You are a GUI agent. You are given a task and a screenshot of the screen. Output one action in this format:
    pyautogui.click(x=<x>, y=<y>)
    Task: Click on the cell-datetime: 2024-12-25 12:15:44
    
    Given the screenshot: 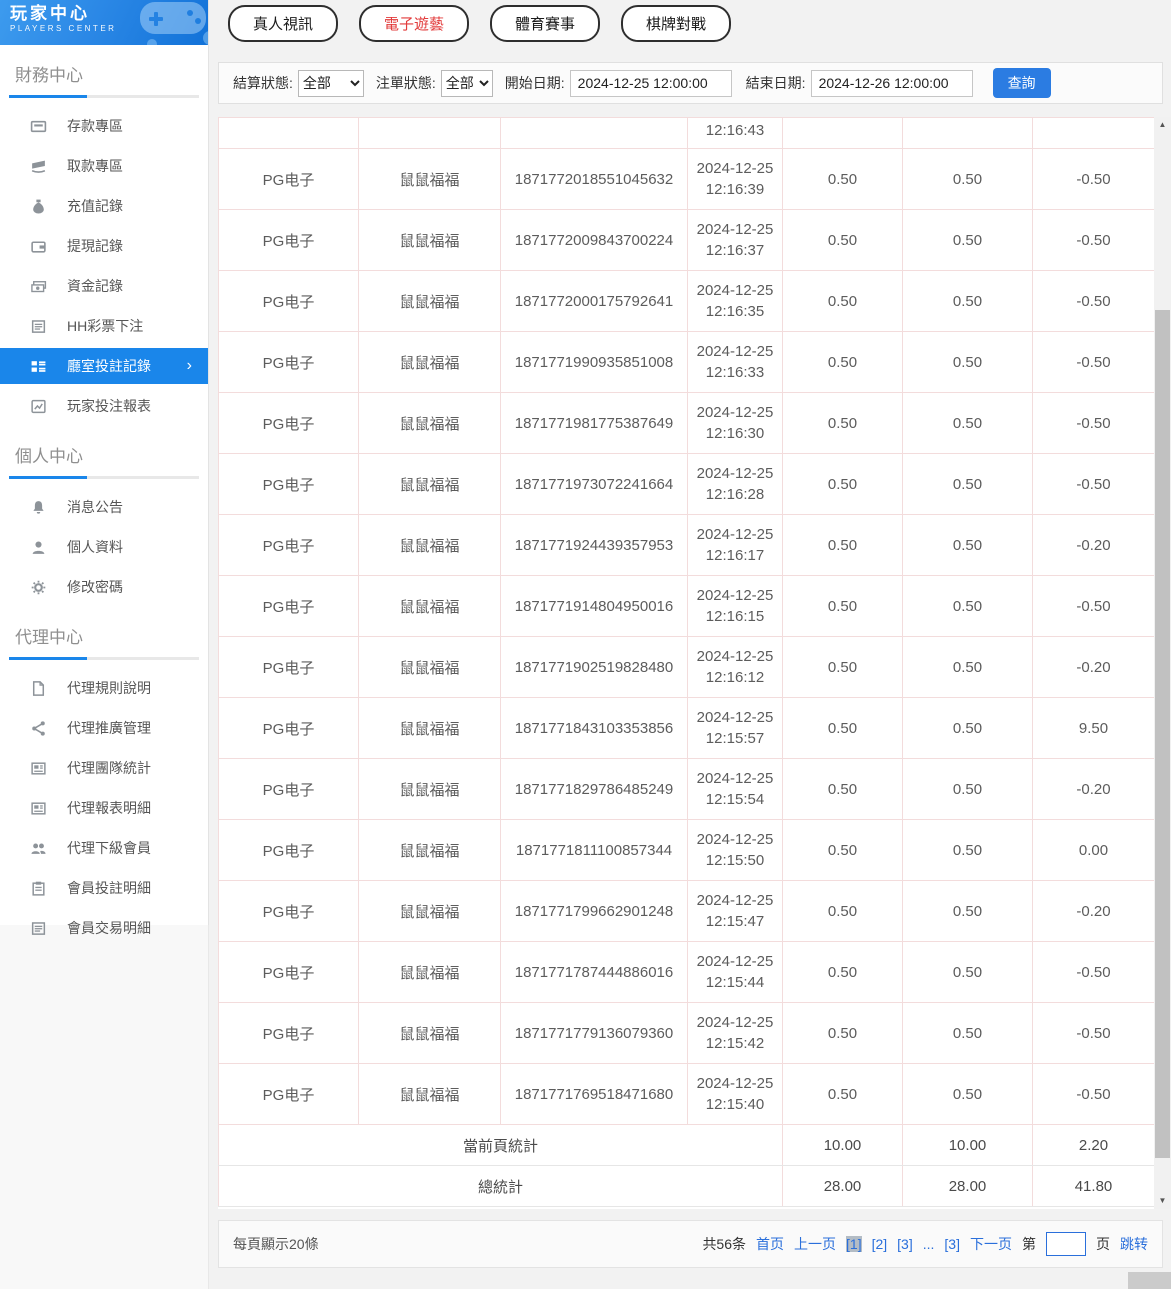 What is the action you would take?
    pyautogui.click(x=735, y=972)
    